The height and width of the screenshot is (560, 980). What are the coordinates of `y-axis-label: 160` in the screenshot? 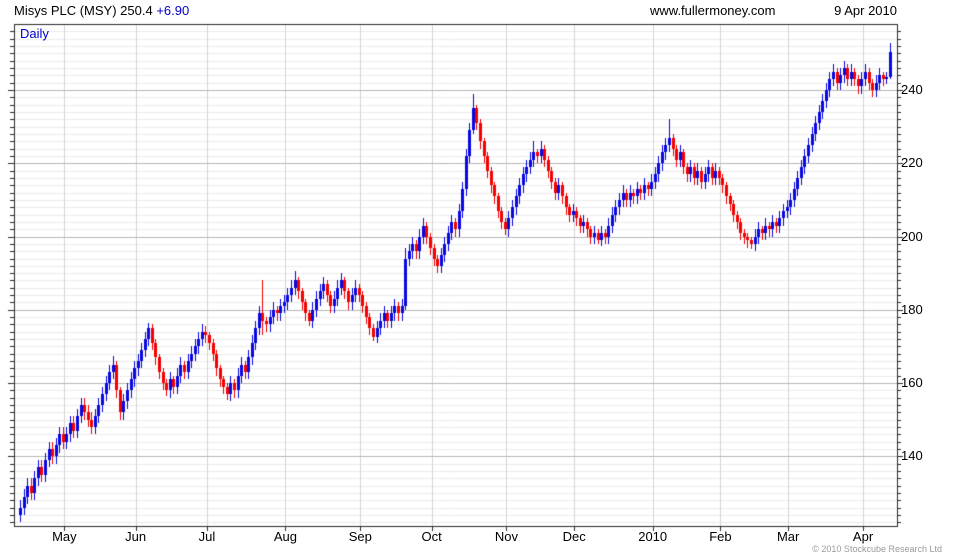 It's located at (912, 383).